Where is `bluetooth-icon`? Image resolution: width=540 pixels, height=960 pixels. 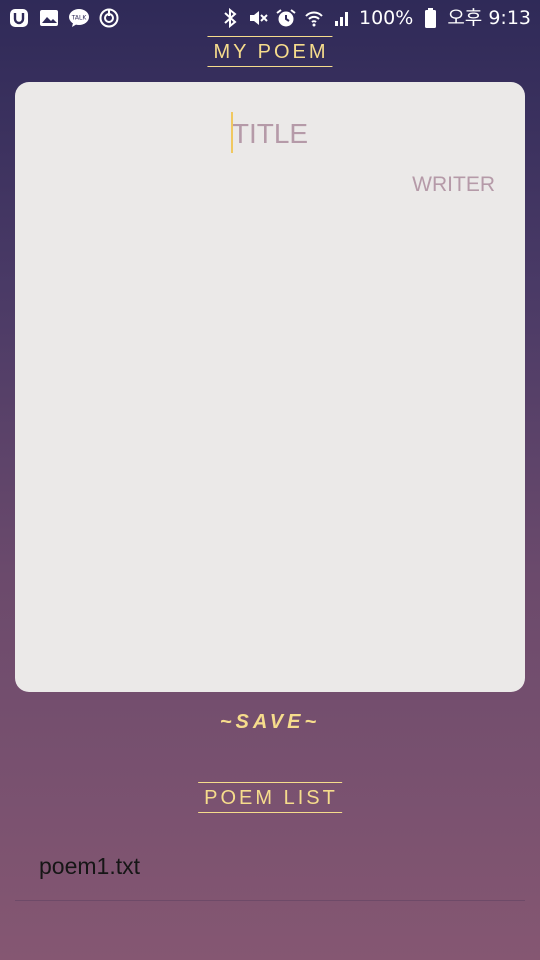 bluetooth-icon is located at coordinates (230, 18).